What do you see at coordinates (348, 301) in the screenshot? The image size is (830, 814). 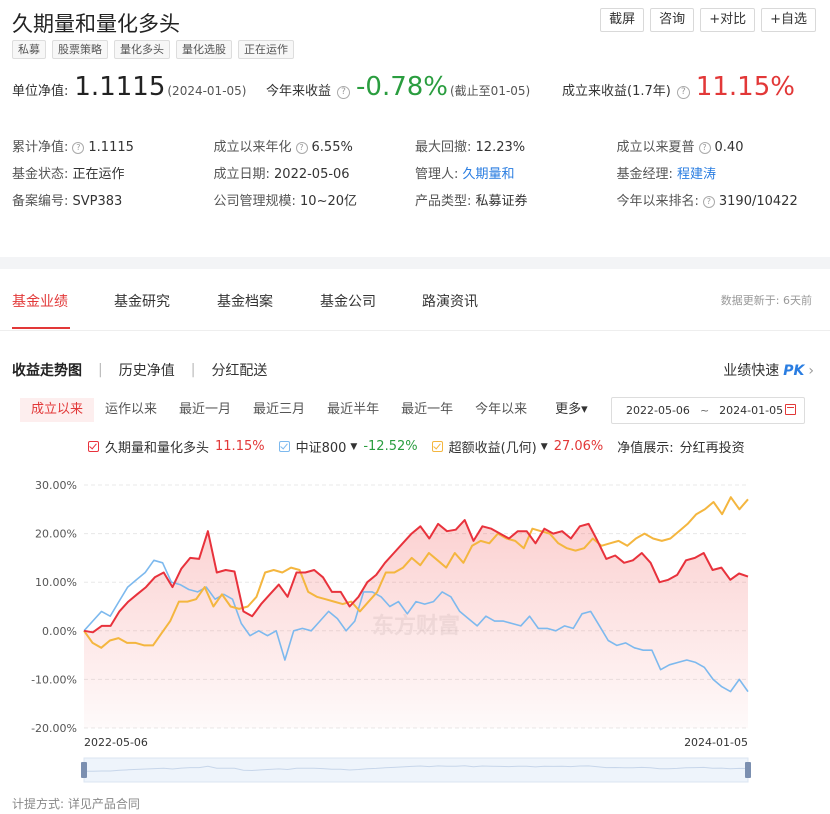 I see `tab-company: 基金公司` at bounding box center [348, 301].